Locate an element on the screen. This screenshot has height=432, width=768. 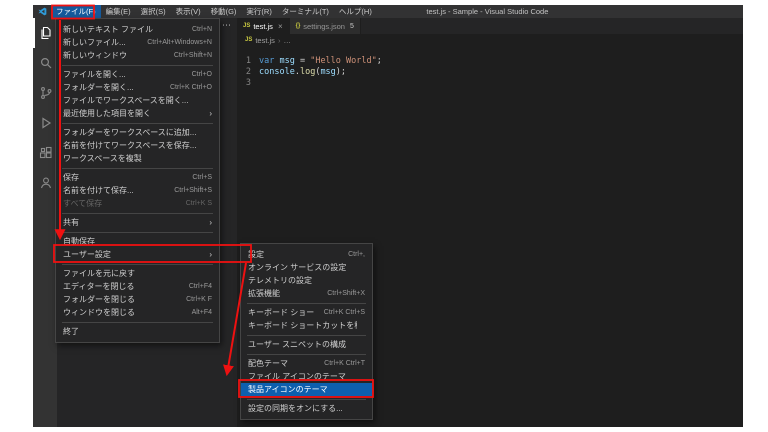
menu-item: テレメトリの設定 › is located at coordinates (306, 280).